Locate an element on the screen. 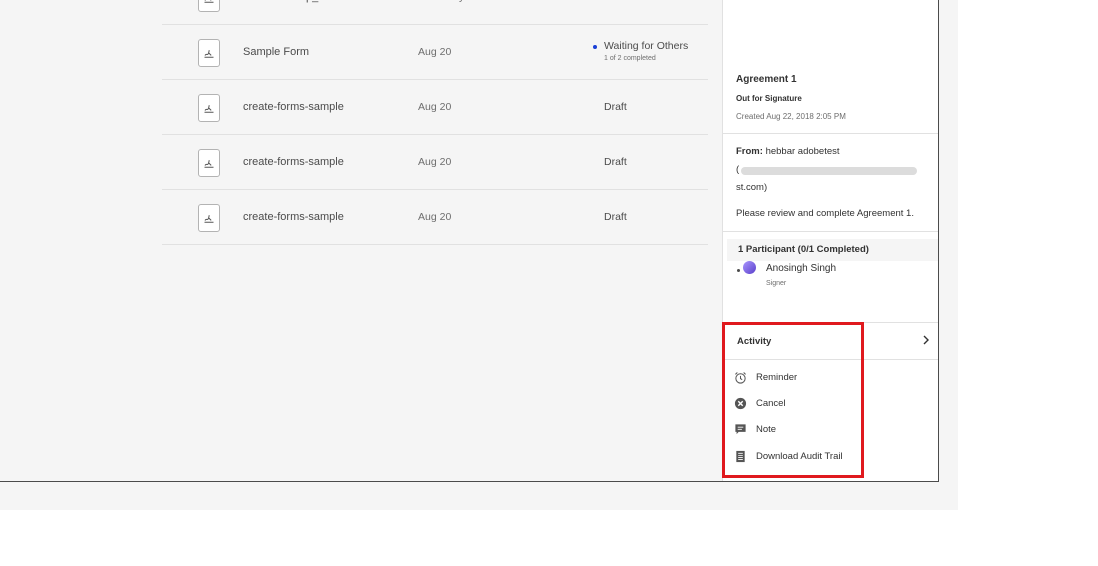 The width and height of the screenshot is (1098, 566). participants-header: 1 Participant (0/1 Completed) is located at coordinates (832, 250).